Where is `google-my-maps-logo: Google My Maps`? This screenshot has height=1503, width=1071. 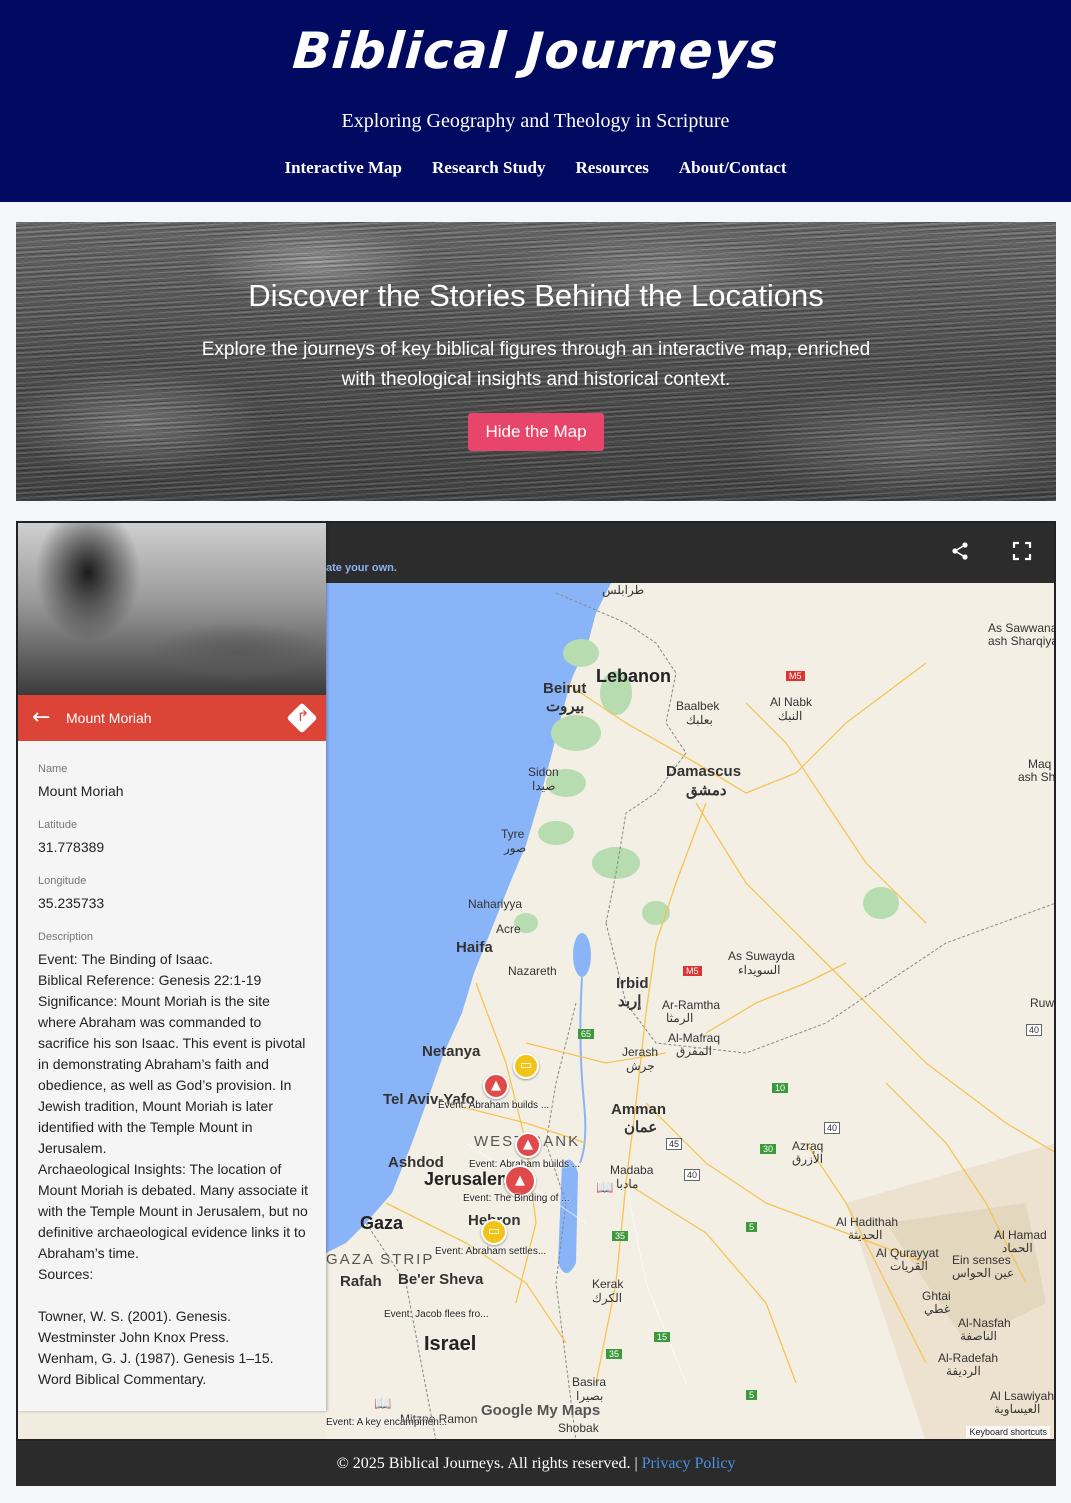 google-my-maps-logo: Google My Maps is located at coordinates (541, 1410).